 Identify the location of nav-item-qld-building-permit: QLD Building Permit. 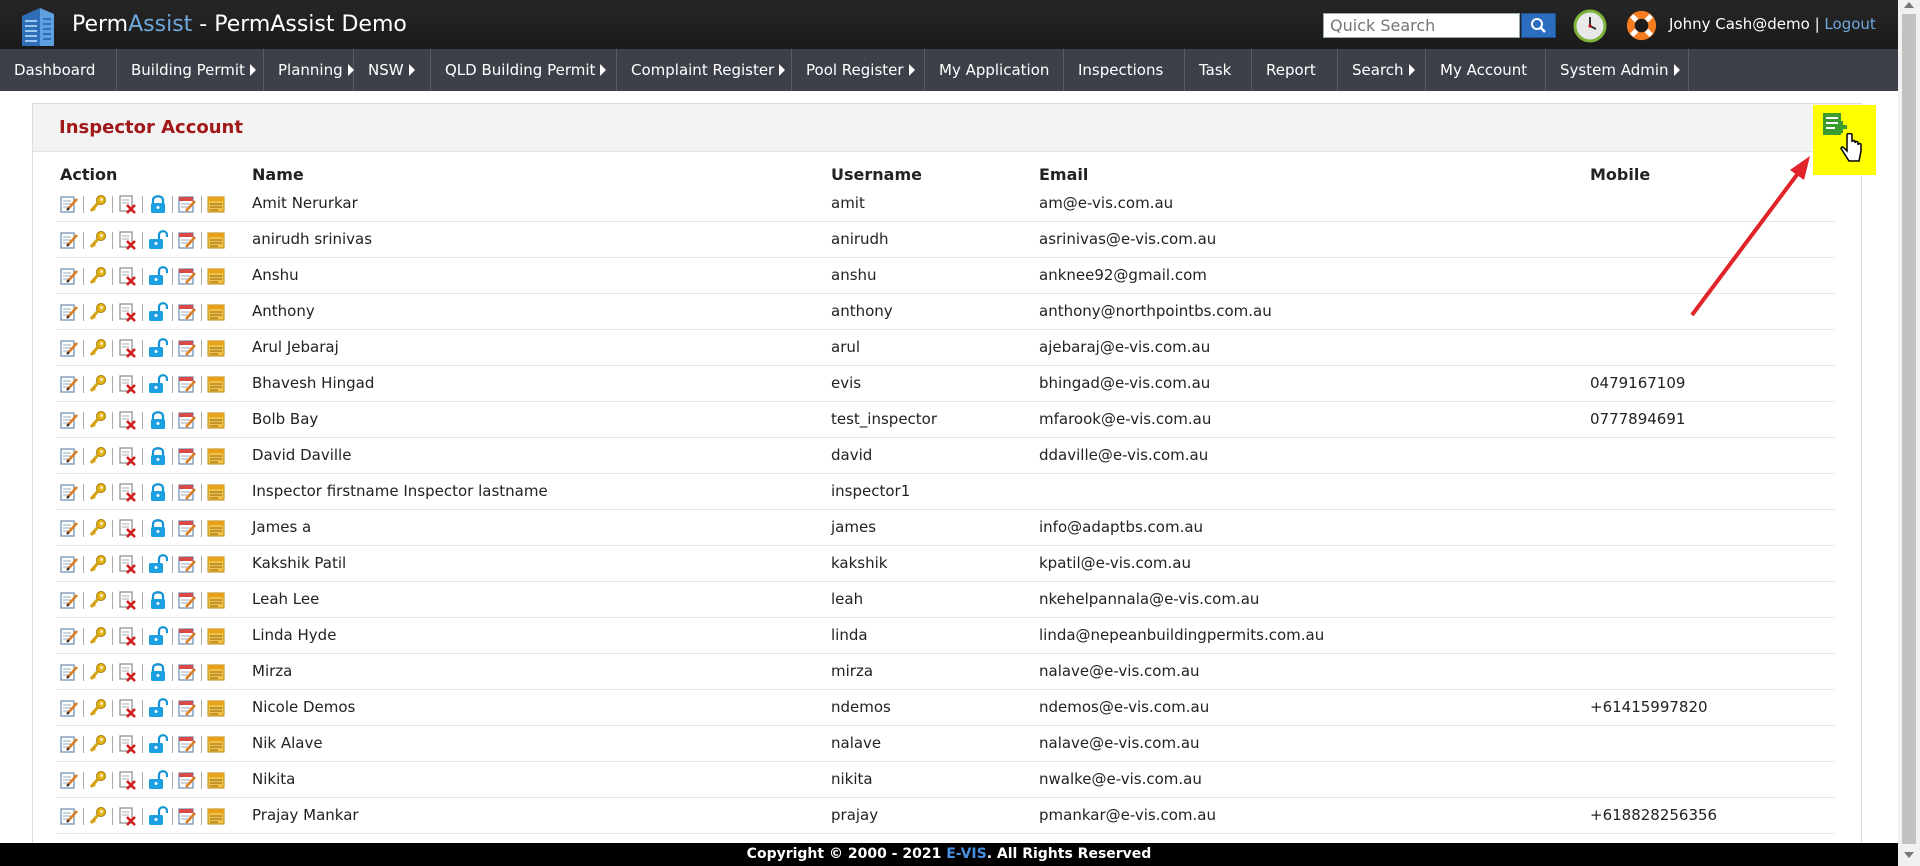
(524, 70).